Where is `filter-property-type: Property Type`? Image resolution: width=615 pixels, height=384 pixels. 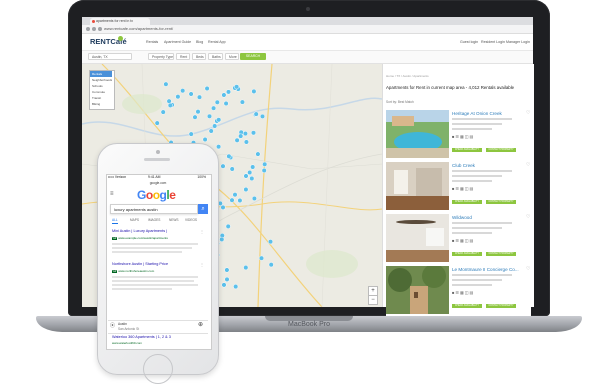 filter-property-type: Property Type is located at coordinates (161, 56).